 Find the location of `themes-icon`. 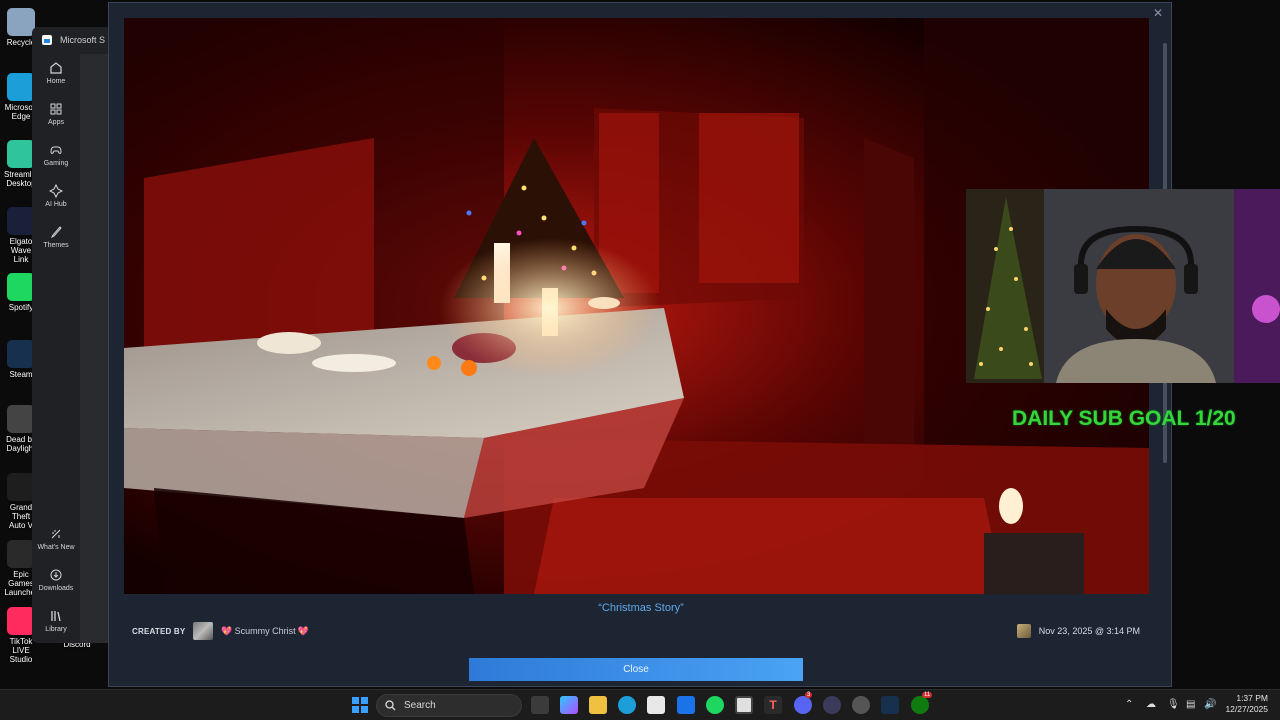

themes-icon is located at coordinates (56, 232).